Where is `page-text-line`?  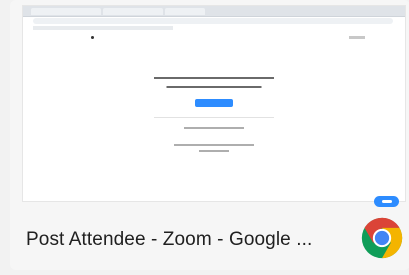
page-text-line is located at coordinates (214, 128).